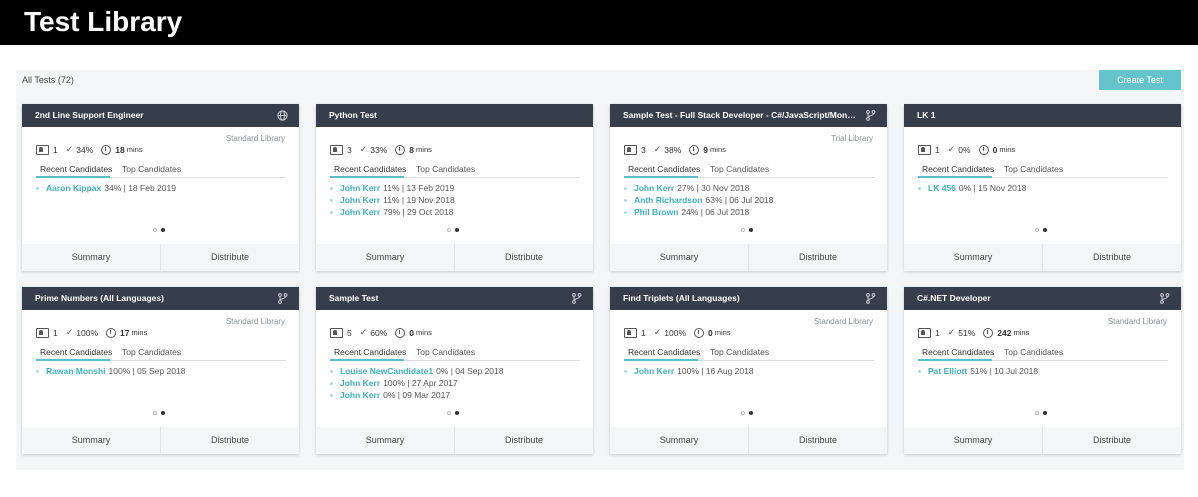 This screenshot has height=497, width=1198. I want to click on card-title: Find Triplets (All Languages), so click(748, 298).